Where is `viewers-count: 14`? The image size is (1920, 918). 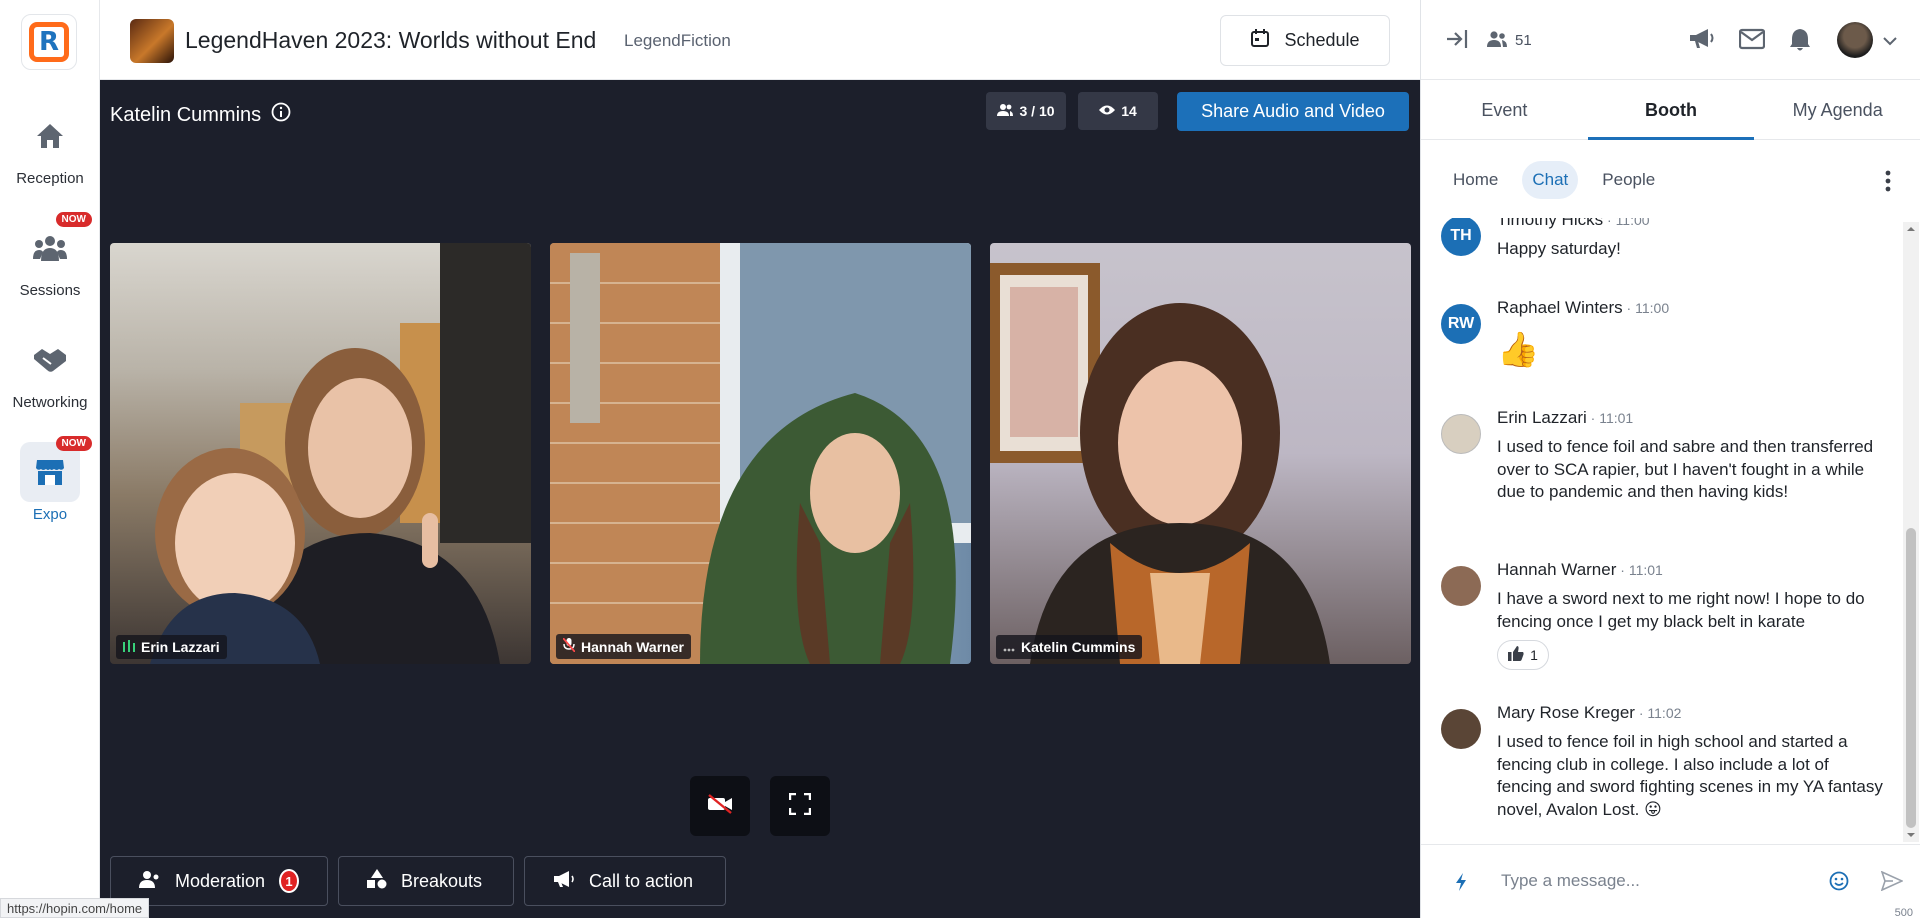 viewers-count: 14 is located at coordinates (1129, 111).